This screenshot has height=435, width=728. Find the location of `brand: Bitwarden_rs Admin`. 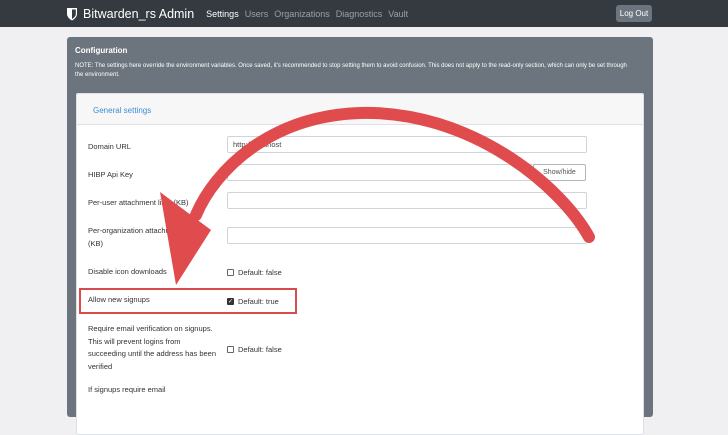

brand: Bitwarden_rs Admin is located at coordinates (130, 14).